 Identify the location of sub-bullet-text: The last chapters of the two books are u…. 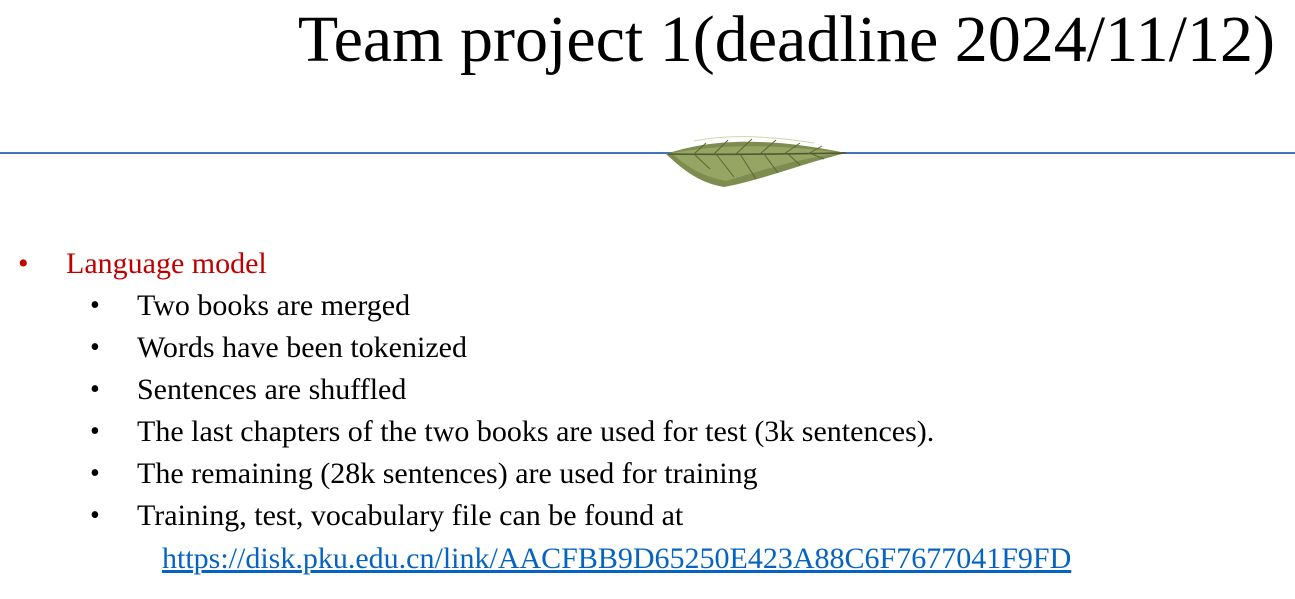
(536, 431).